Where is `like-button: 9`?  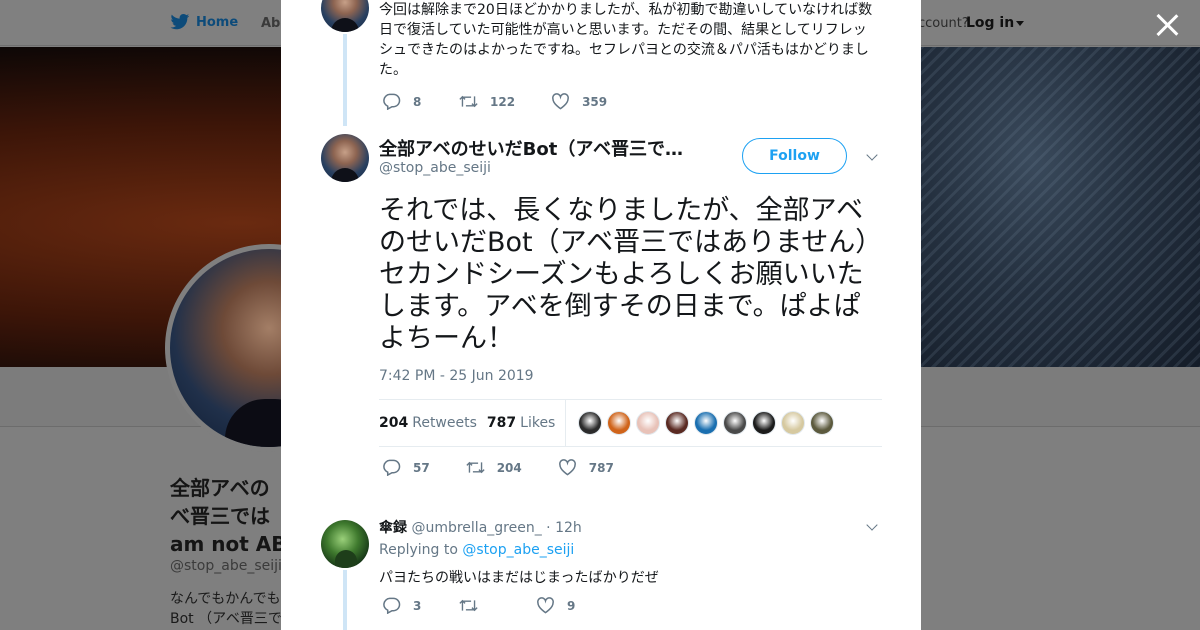
like-button: 9 is located at coordinates (556, 605).